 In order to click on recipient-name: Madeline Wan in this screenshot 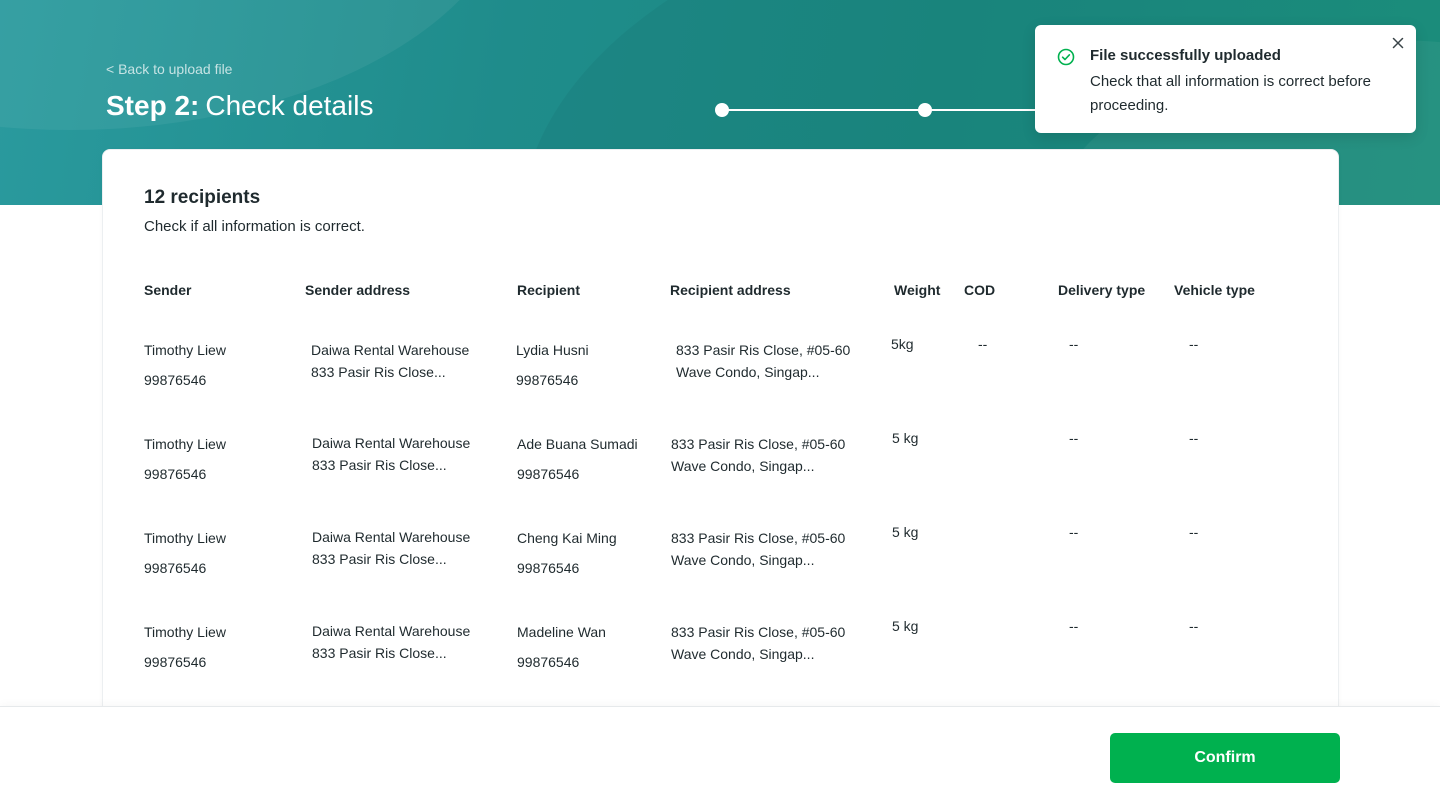, I will do `click(561, 632)`.